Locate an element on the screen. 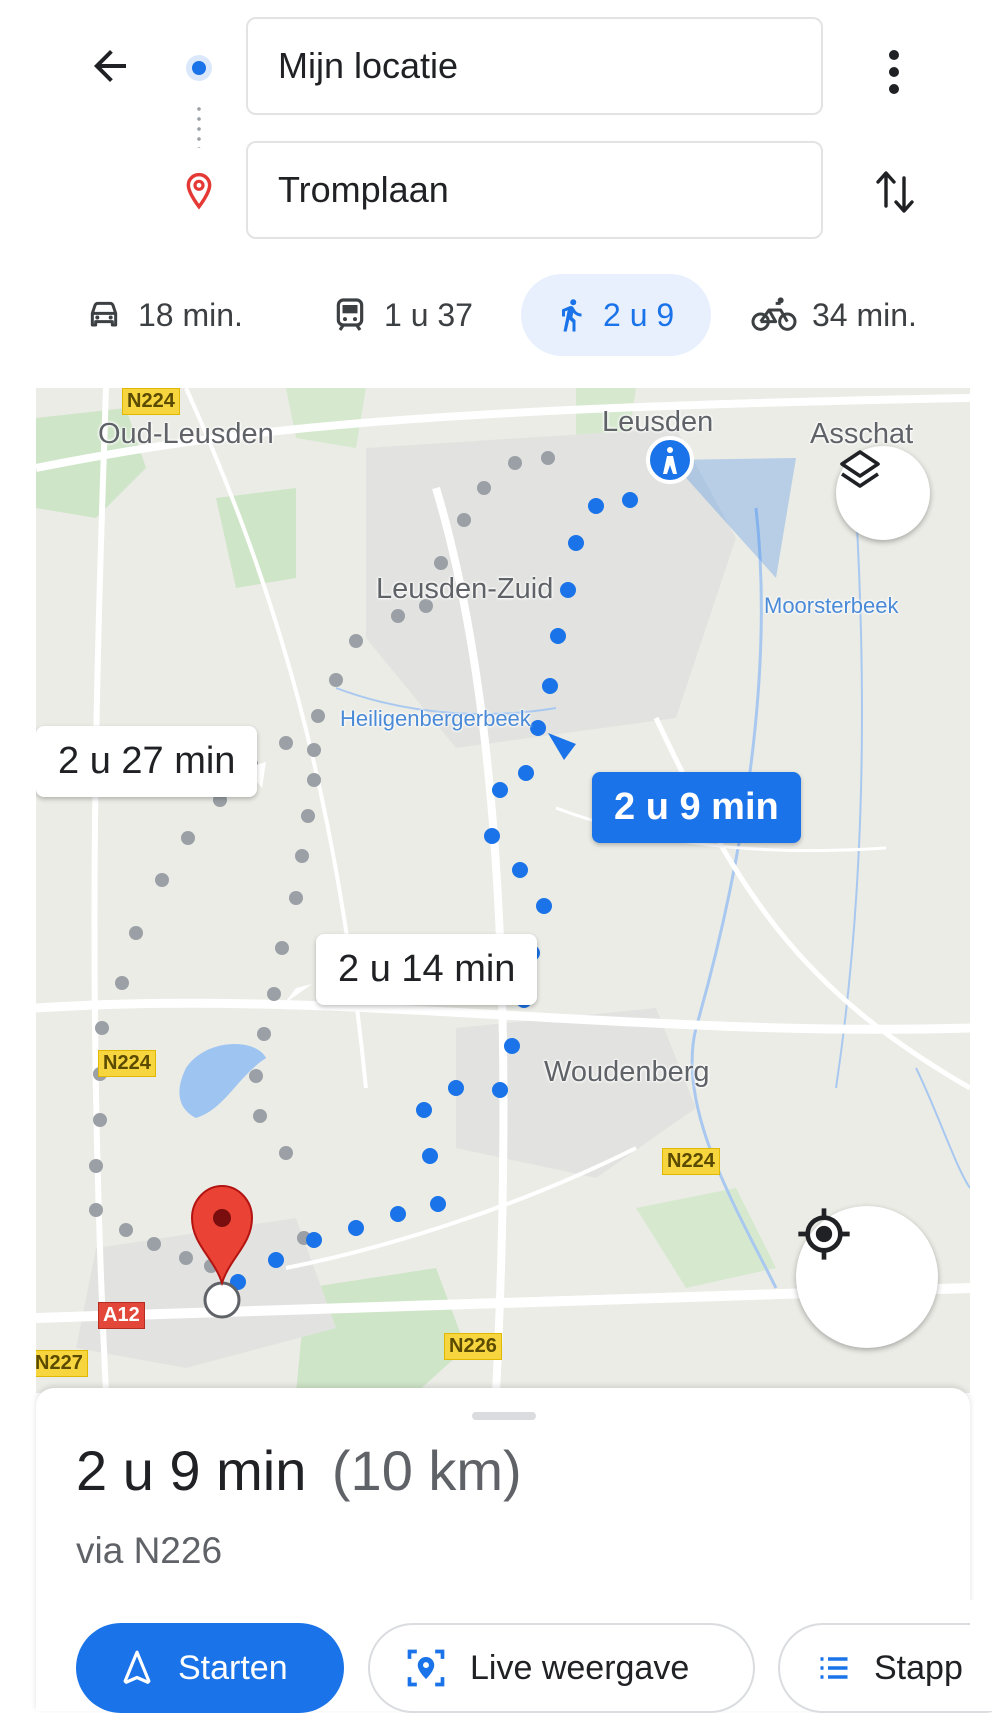  mode-tab-car: 18 min. is located at coordinates (163, 315).